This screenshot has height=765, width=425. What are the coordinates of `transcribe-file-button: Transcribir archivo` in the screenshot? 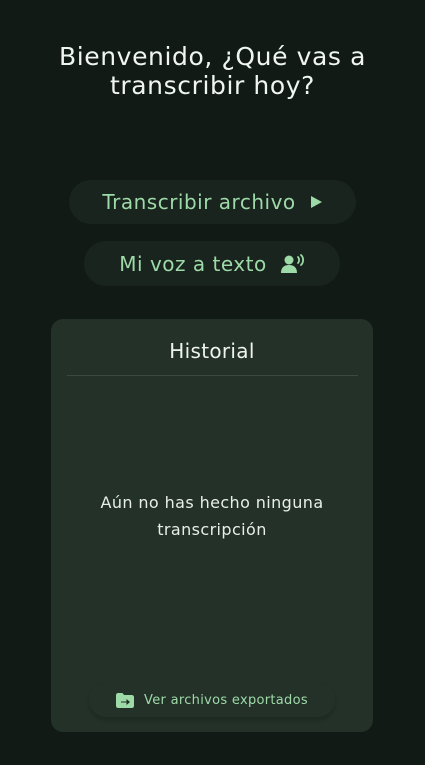 It's located at (212, 202).